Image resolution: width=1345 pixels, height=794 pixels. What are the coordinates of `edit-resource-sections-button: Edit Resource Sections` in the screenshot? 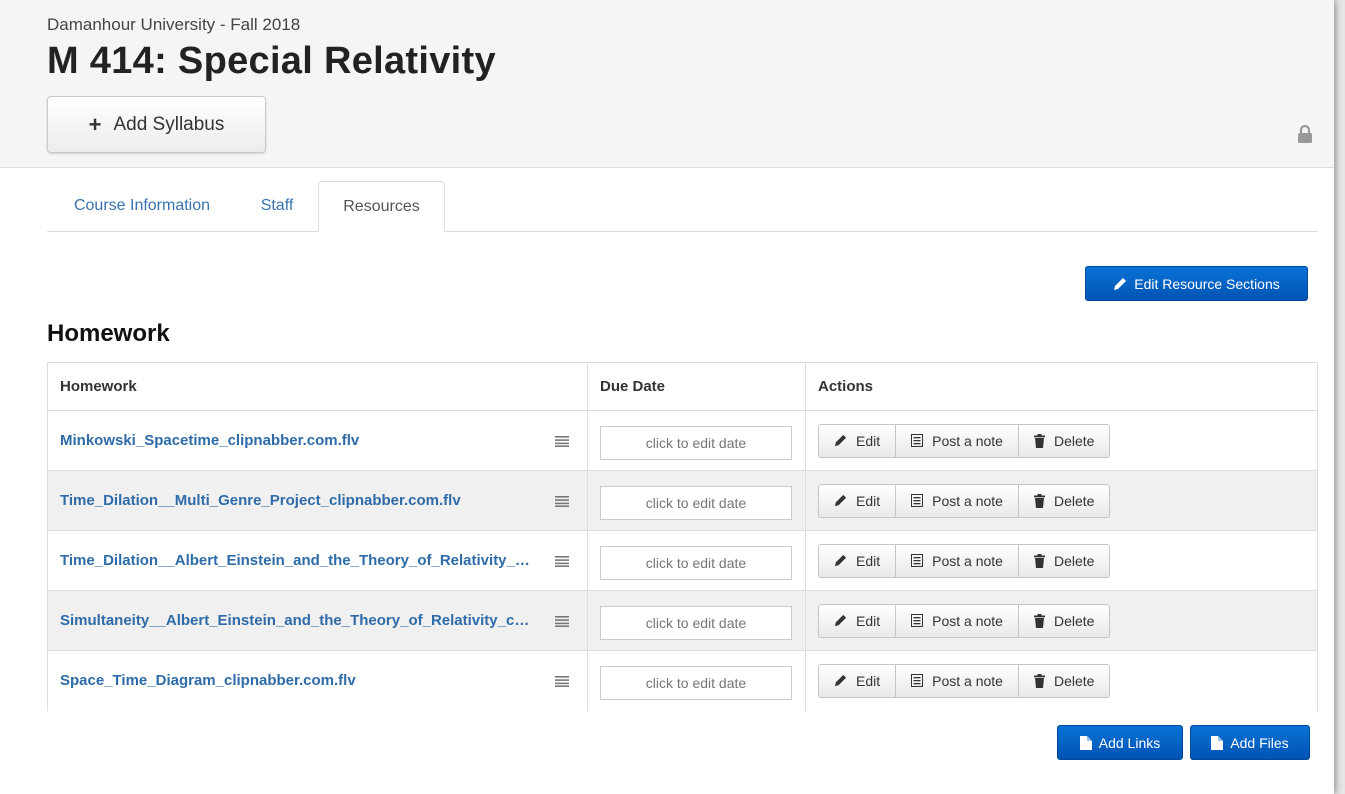 It's located at (1196, 283).